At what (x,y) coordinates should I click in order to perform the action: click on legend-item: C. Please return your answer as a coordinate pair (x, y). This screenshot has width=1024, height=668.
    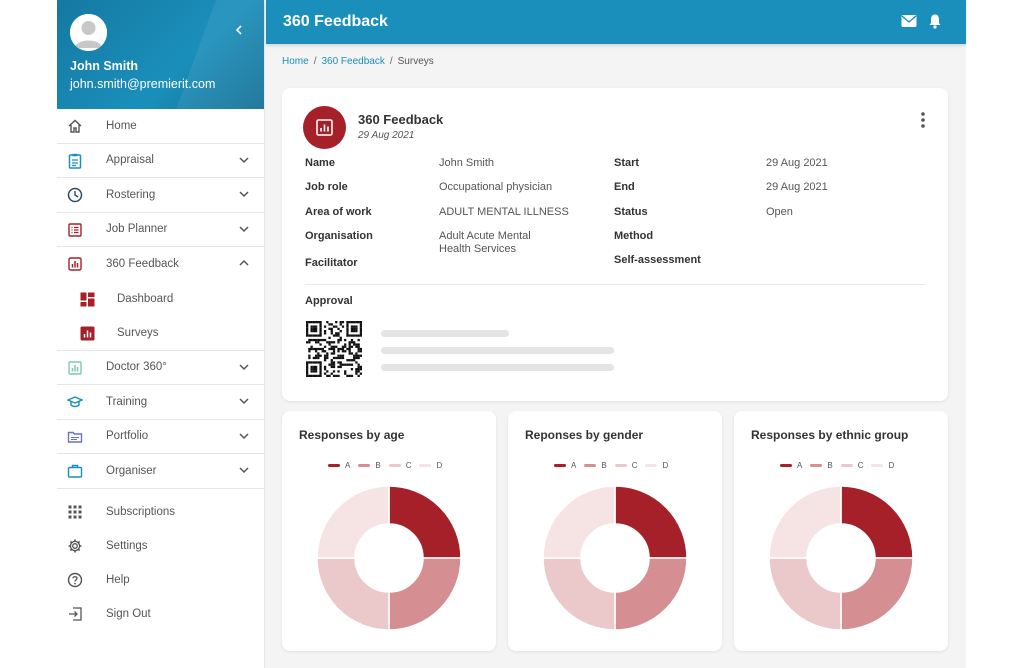
    Looking at the image, I should click on (851, 465).